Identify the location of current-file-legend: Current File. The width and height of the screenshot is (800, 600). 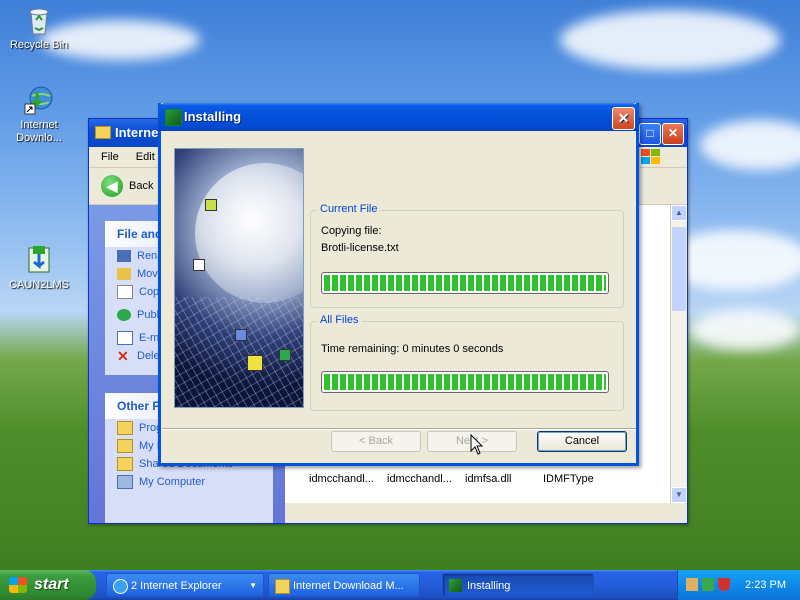
(349, 209).